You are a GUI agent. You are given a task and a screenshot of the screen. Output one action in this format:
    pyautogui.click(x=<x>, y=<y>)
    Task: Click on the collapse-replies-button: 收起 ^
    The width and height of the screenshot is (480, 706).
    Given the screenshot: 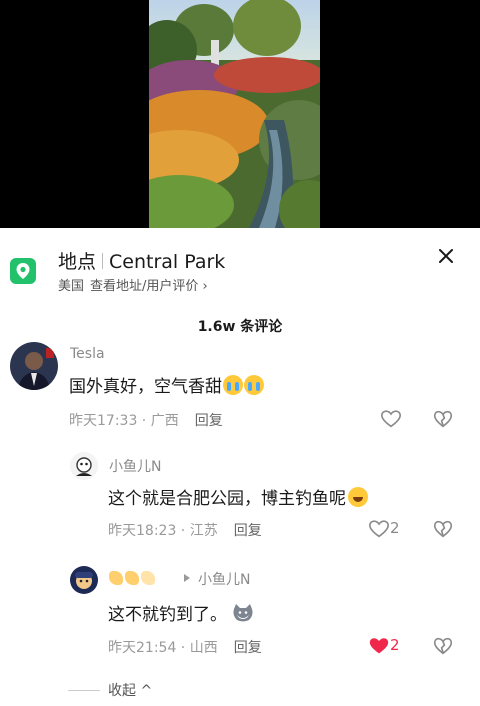 What is the action you would take?
    pyautogui.click(x=110, y=690)
    